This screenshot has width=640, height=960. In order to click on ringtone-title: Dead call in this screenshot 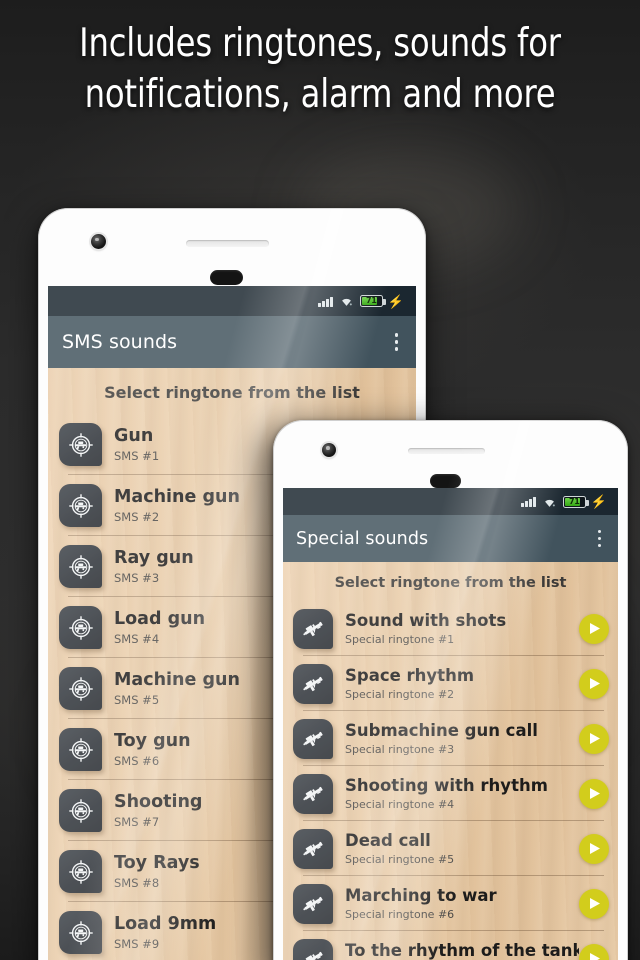, I will do `click(388, 840)`.